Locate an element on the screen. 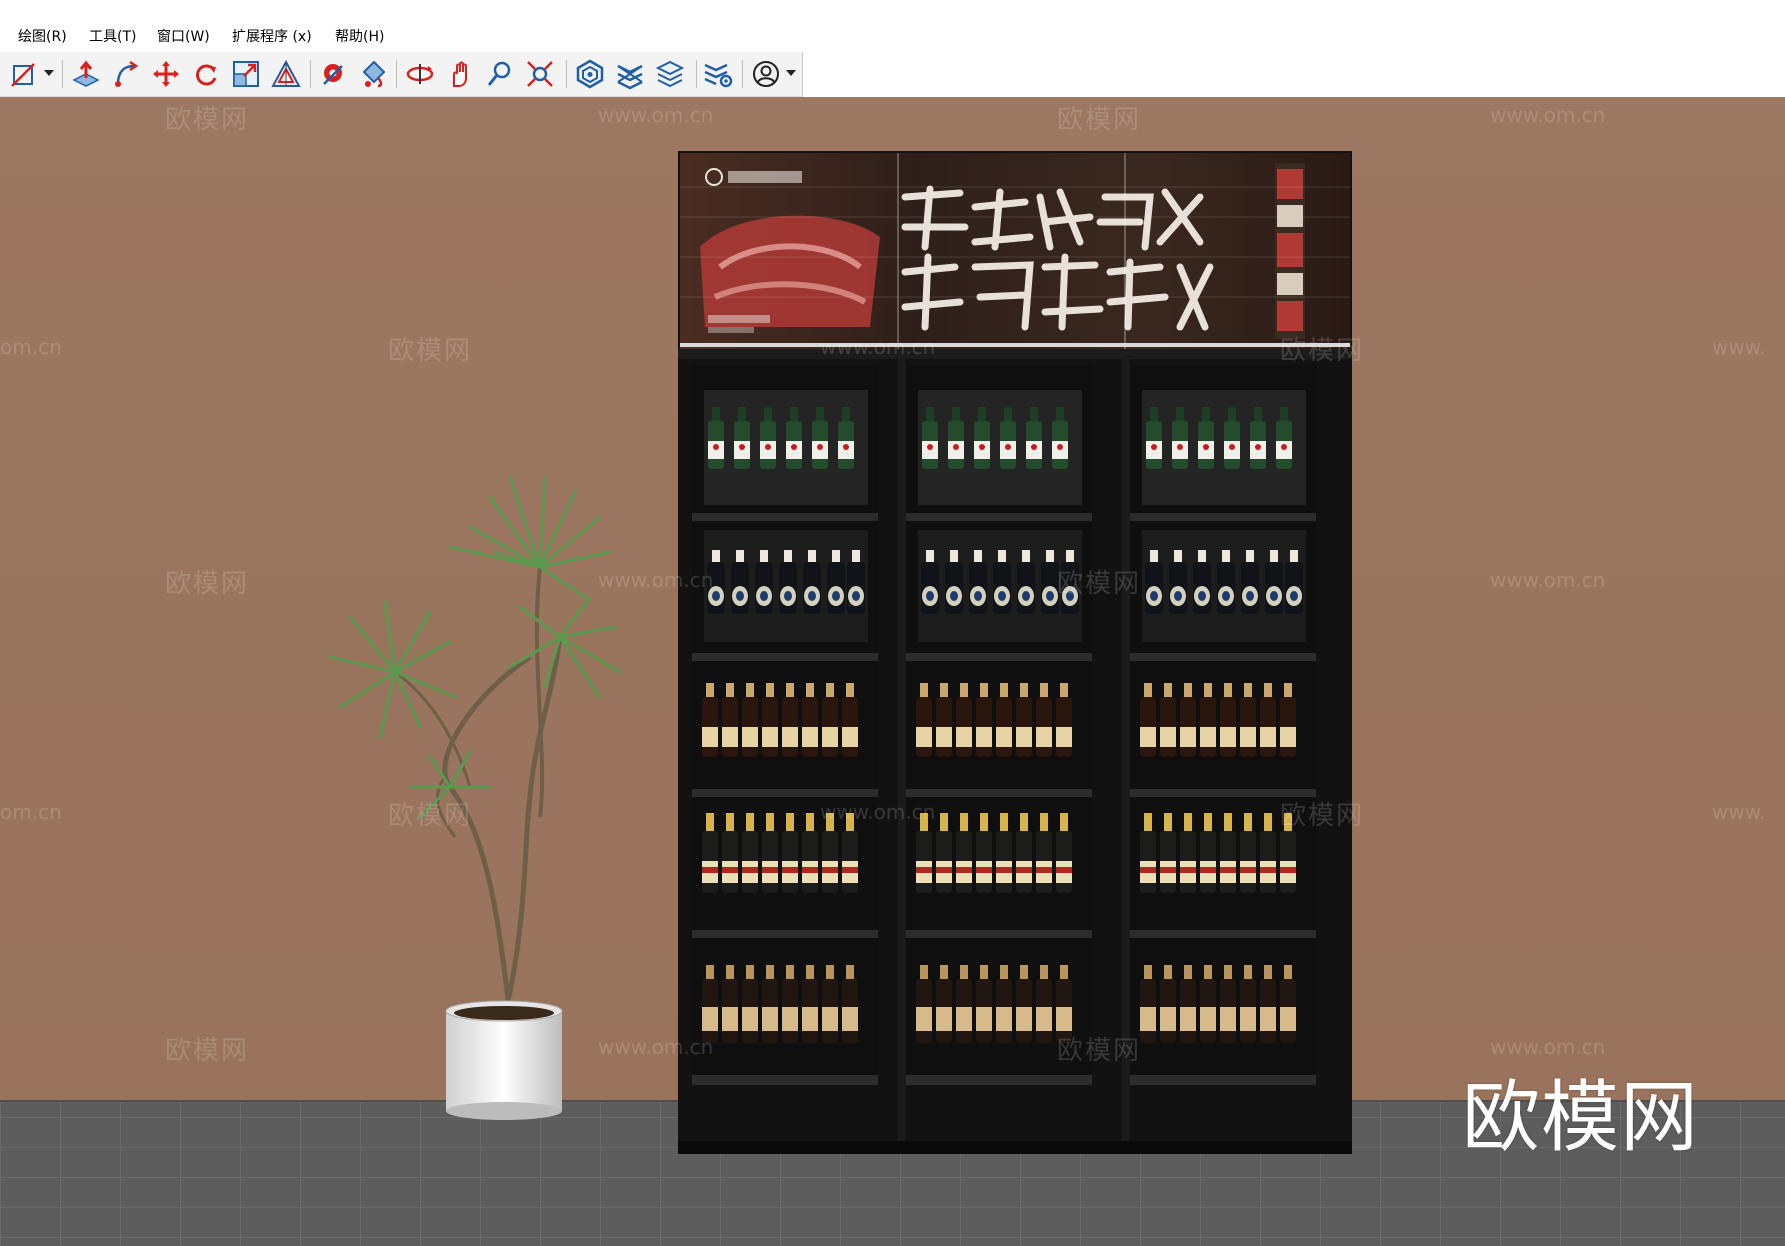 The height and width of the screenshot is (1246, 1785). warehouse-button is located at coordinates (590, 74).